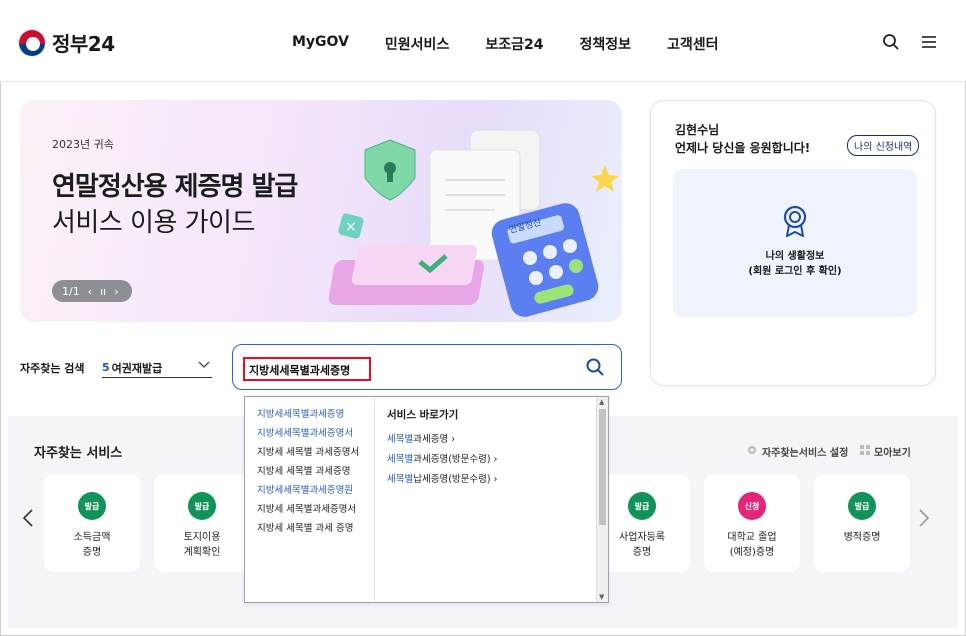 This screenshot has height=636, width=966. What do you see at coordinates (28, 520) in the screenshot?
I see `chevron-left-icon` at bounding box center [28, 520].